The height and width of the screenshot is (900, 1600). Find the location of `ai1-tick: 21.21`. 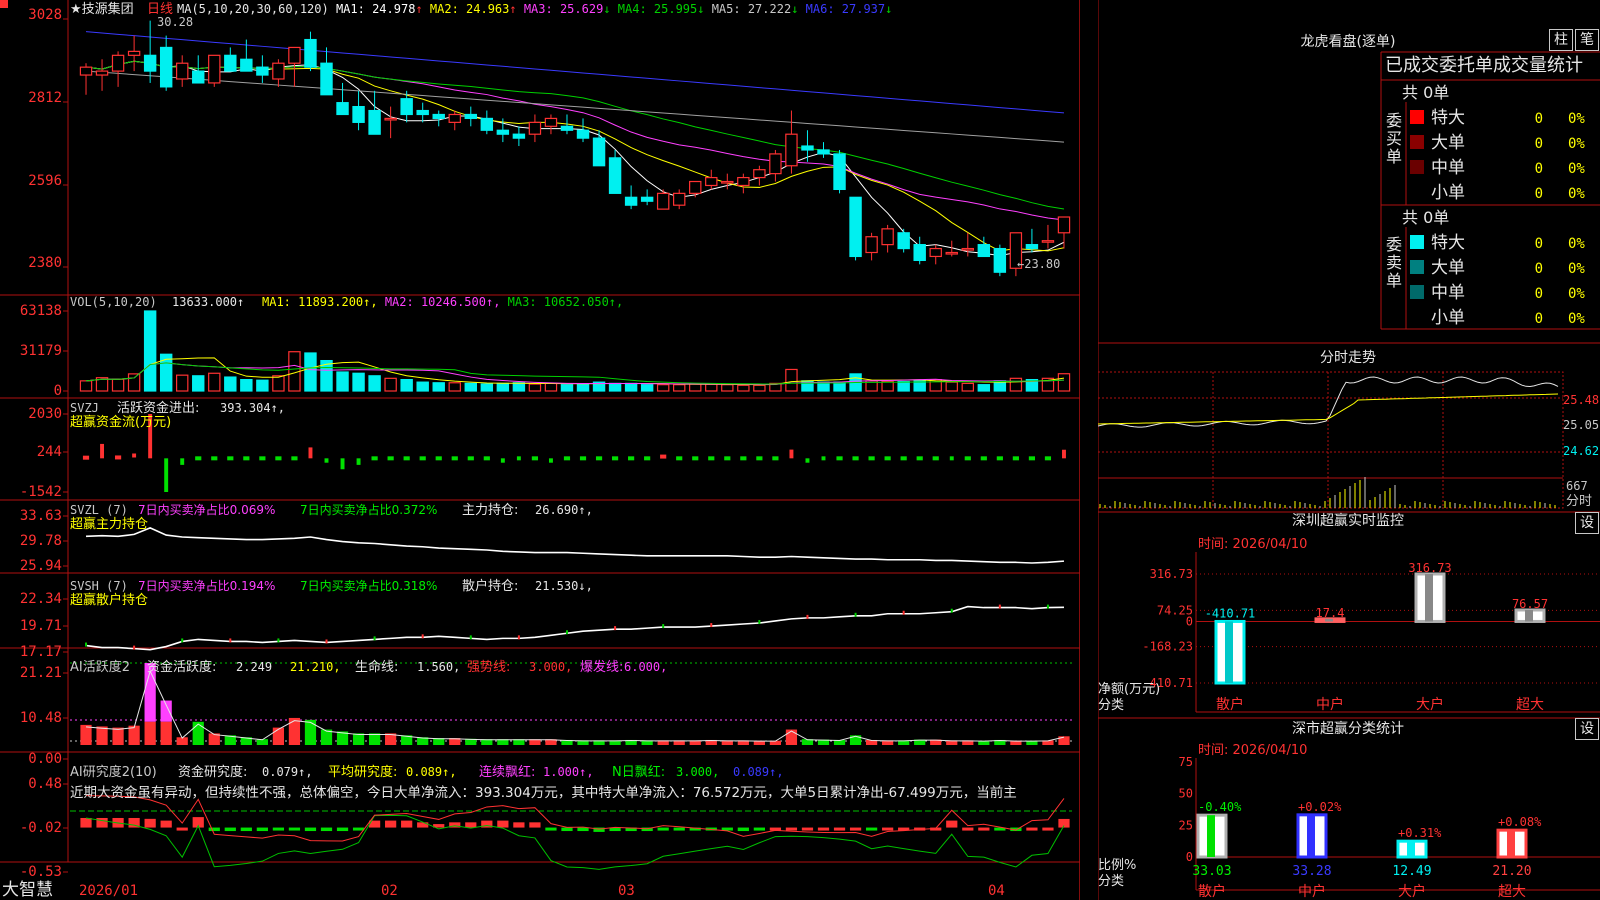

ai1-tick: 21.21 is located at coordinates (41, 673).